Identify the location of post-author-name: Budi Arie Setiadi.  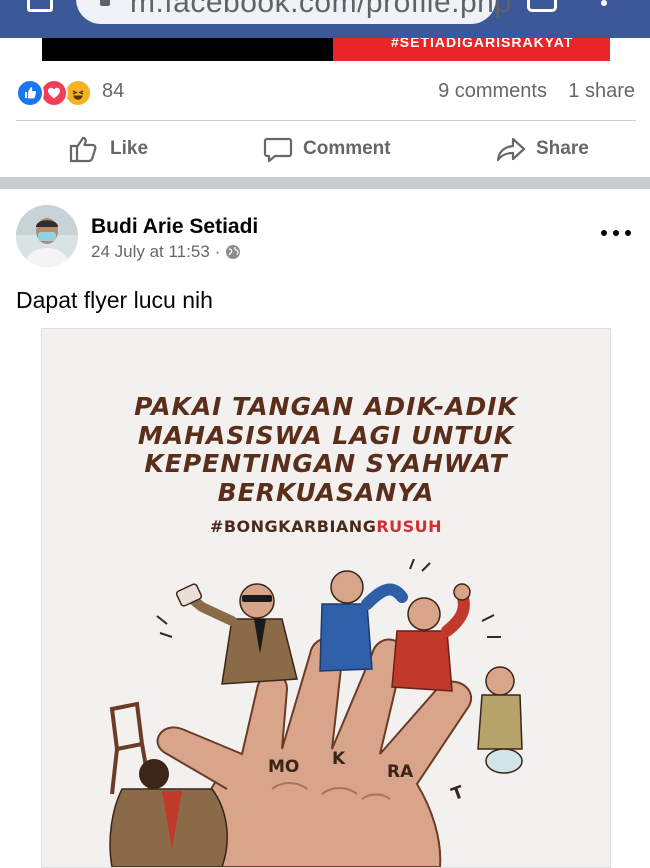
(174, 227).